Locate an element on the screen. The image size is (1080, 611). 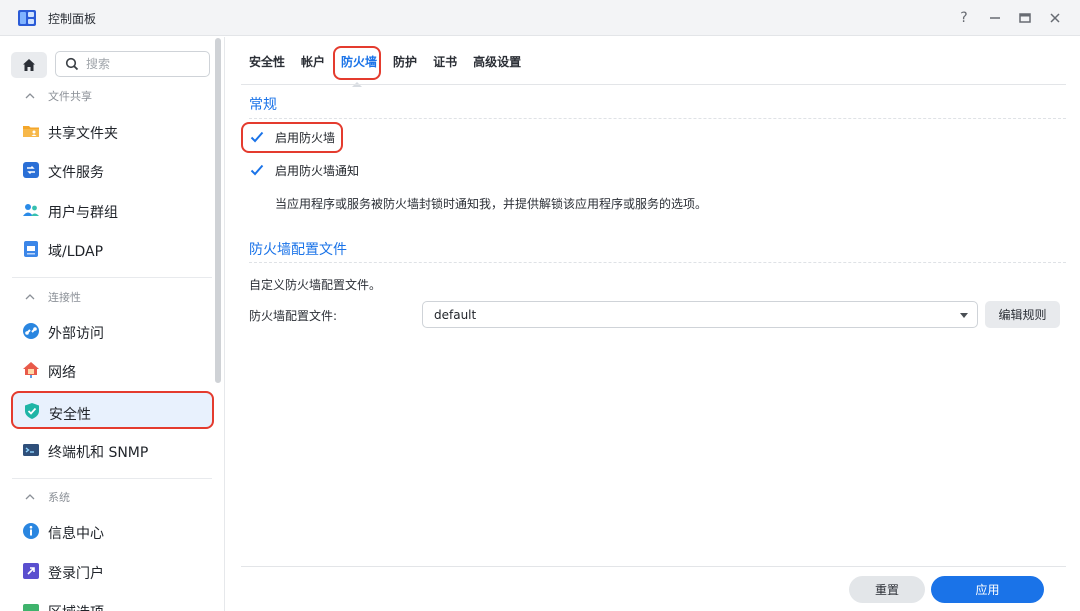
shared-folder-icon is located at coordinates (31, 131).